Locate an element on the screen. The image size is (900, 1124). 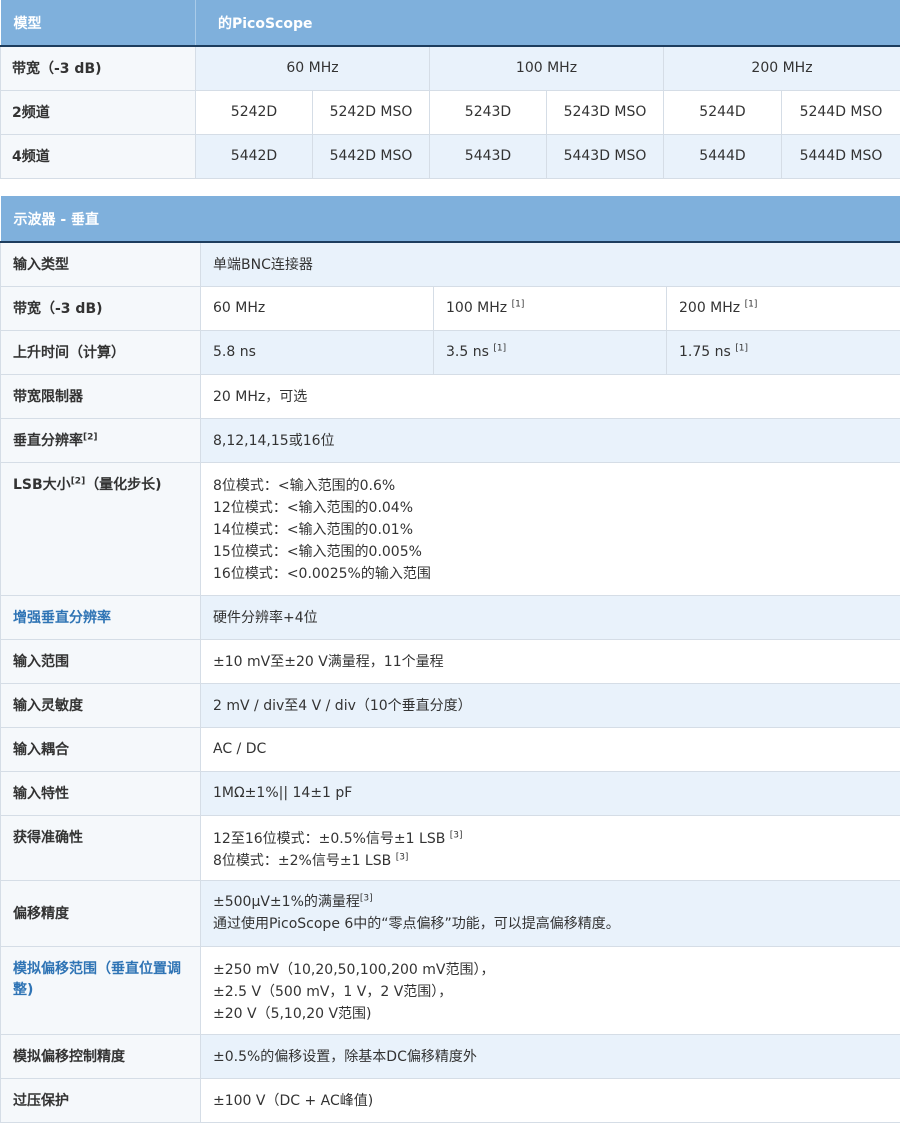
bandwidth-cell: 200 MHz is located at coordinates (781, 68).